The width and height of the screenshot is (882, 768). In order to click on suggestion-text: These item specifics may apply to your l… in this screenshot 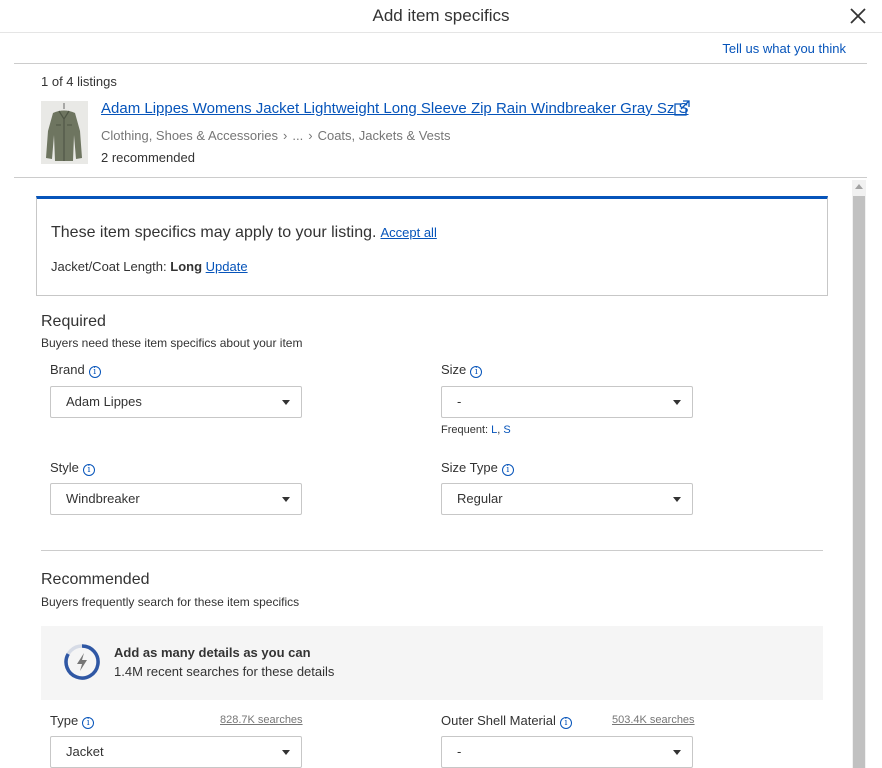, I will do `click(244, 233)`.